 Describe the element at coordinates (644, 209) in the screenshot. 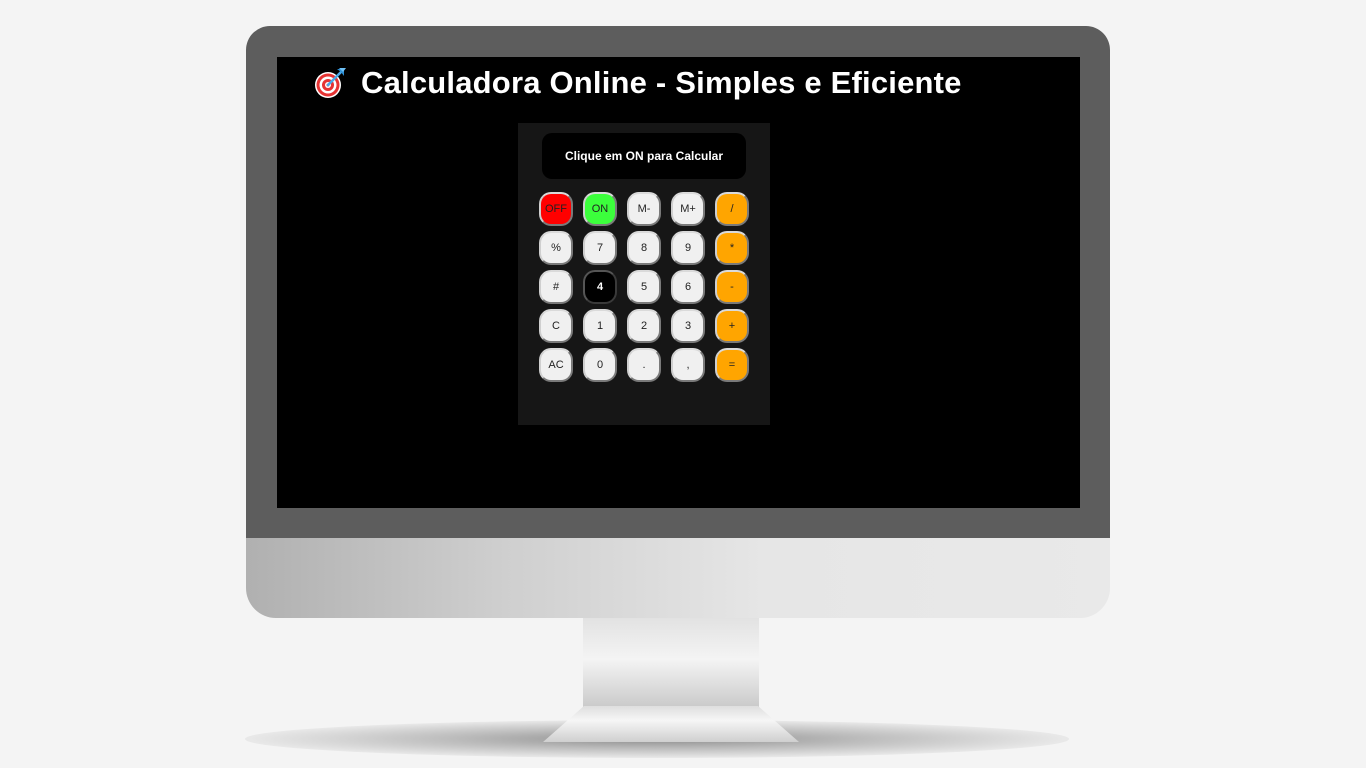

I see `memory-minus-button: M-` at that location.